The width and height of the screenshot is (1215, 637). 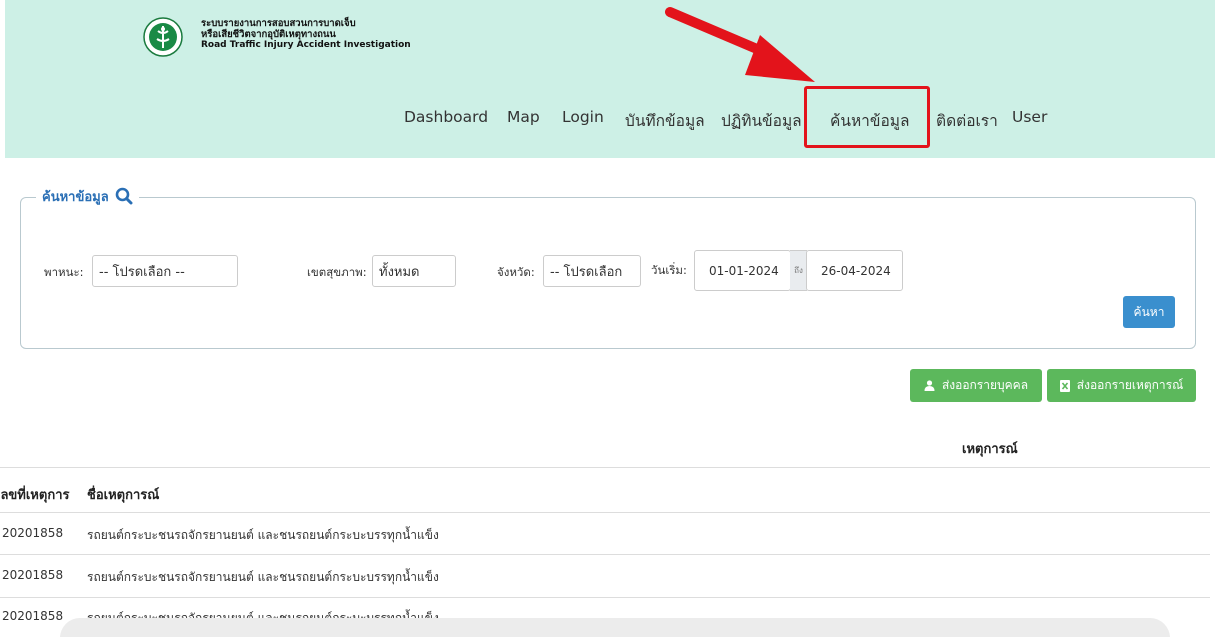 I want to click on column-header-event-name: ชื่อเหตุการณ์, so click(x=123, y=494).